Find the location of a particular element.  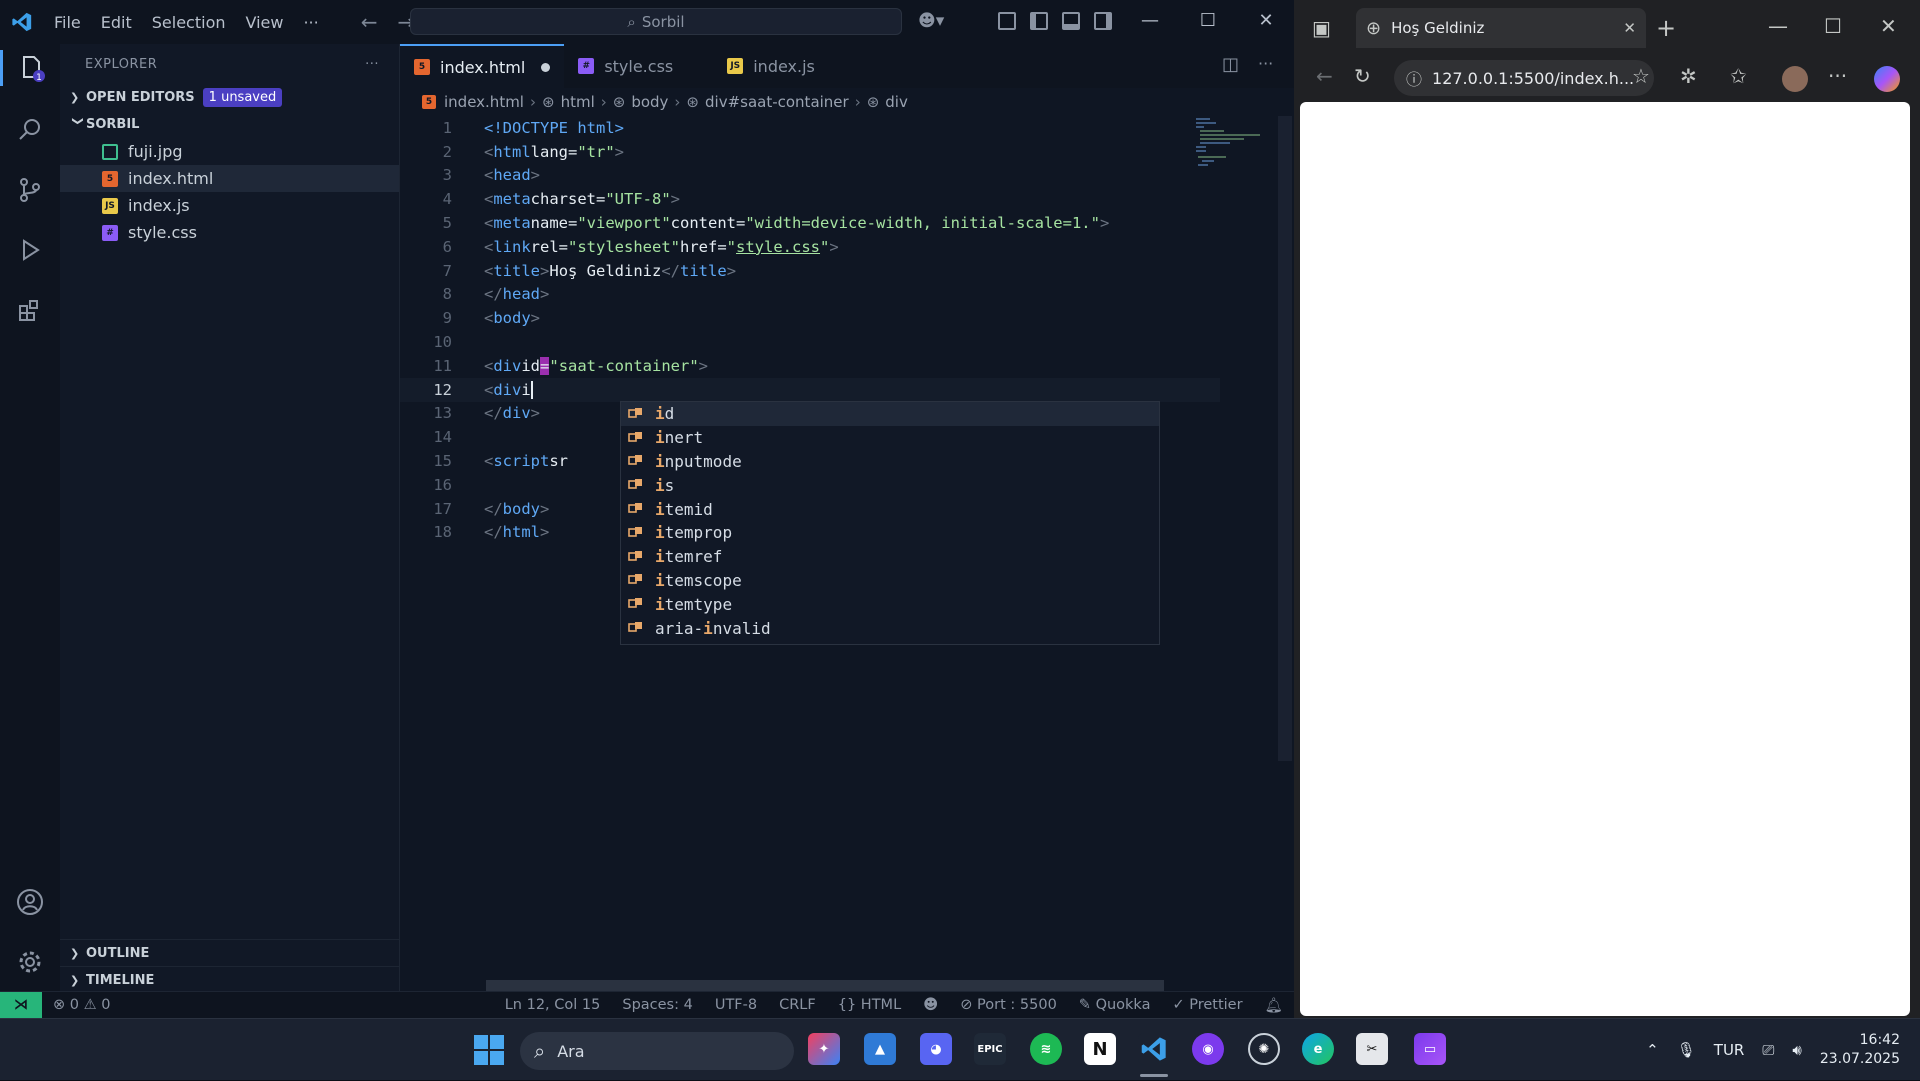

settings-gear-icon is located at coordinates (30, 962).